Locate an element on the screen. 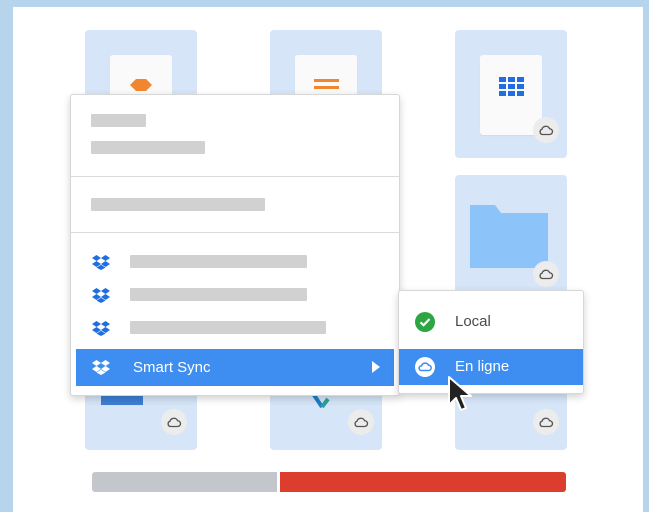 The width and height of the screenshot is (649, 512). option-local-label: Local is located at coordinates (473, 321).